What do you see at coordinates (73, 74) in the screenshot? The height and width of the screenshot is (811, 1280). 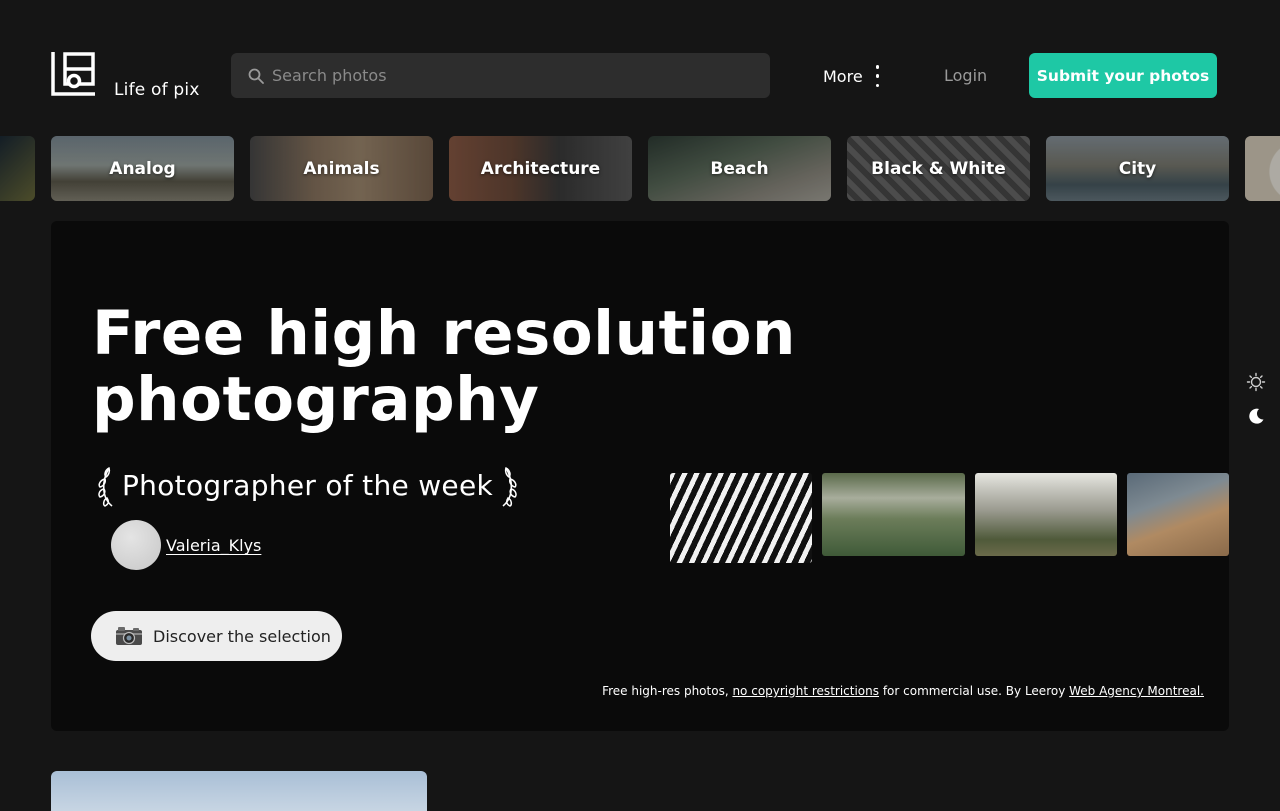 I see `life-of-pix-logo-icon` at bounding box center [73, 74].